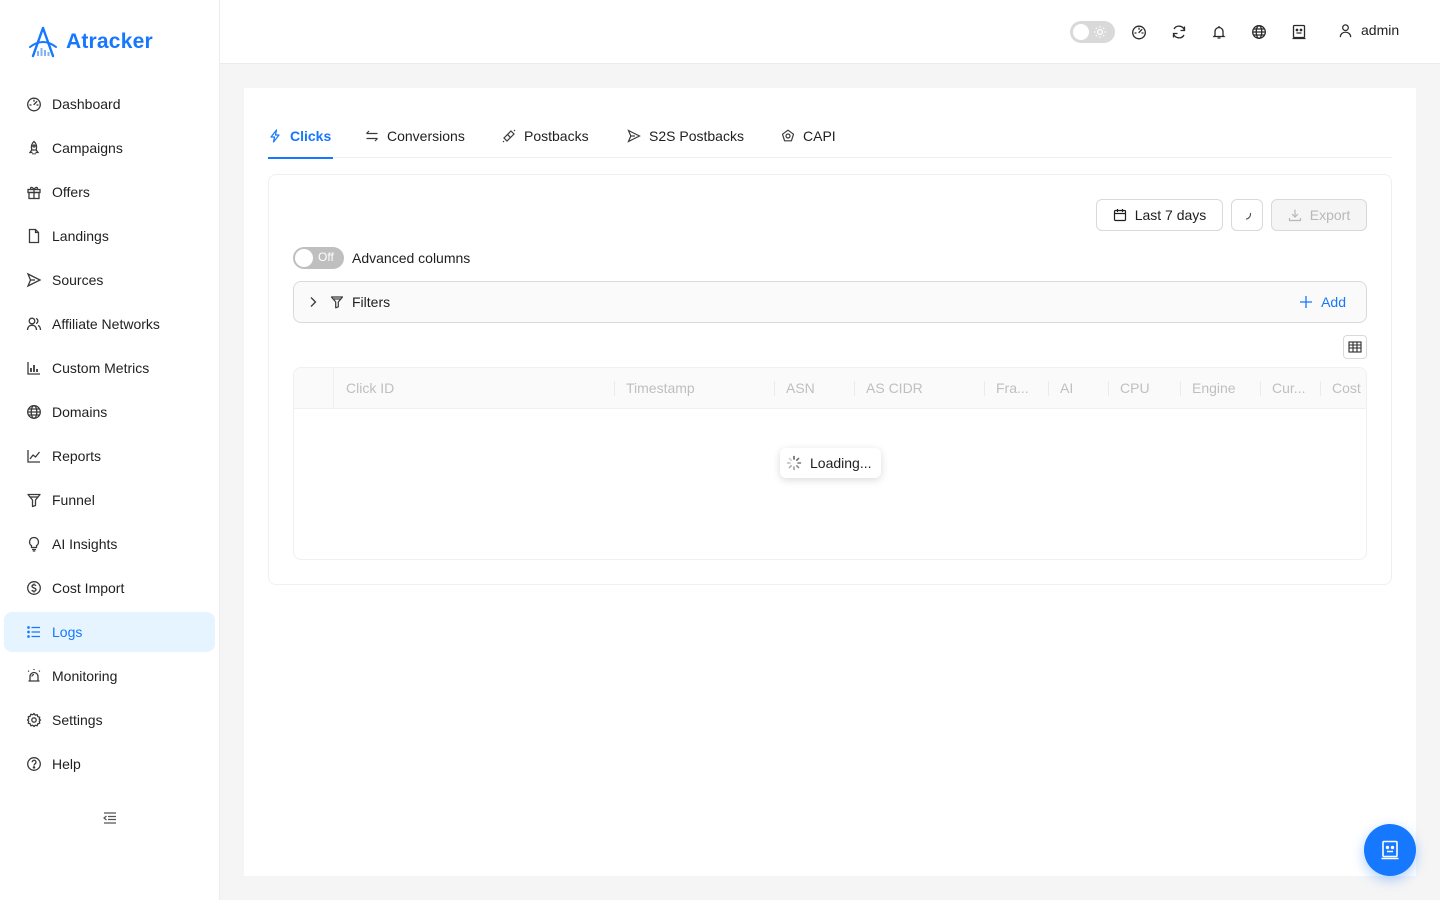 The width and height of the screenshot is (1440, 900). Describe the element at coordinates (109, 104) in the screenshot. I see `sidebar-item-dashboard: Dashboard` at that location.